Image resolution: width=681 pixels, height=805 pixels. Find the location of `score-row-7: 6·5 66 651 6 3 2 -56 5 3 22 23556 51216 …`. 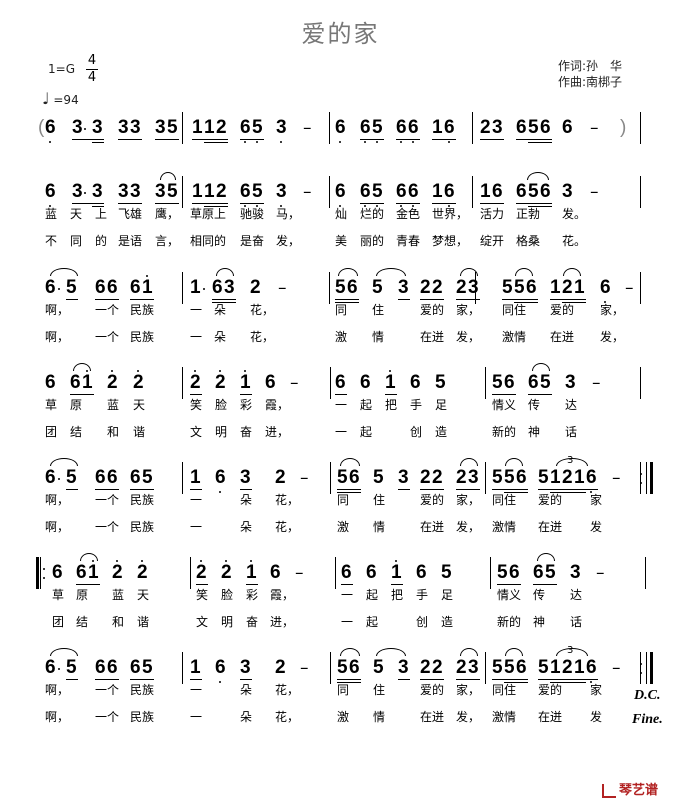

score-row-7: 6·5 66 651 6 3 2 -56 5 3 22 23556 51216 … is located at coordinates (340, 696).